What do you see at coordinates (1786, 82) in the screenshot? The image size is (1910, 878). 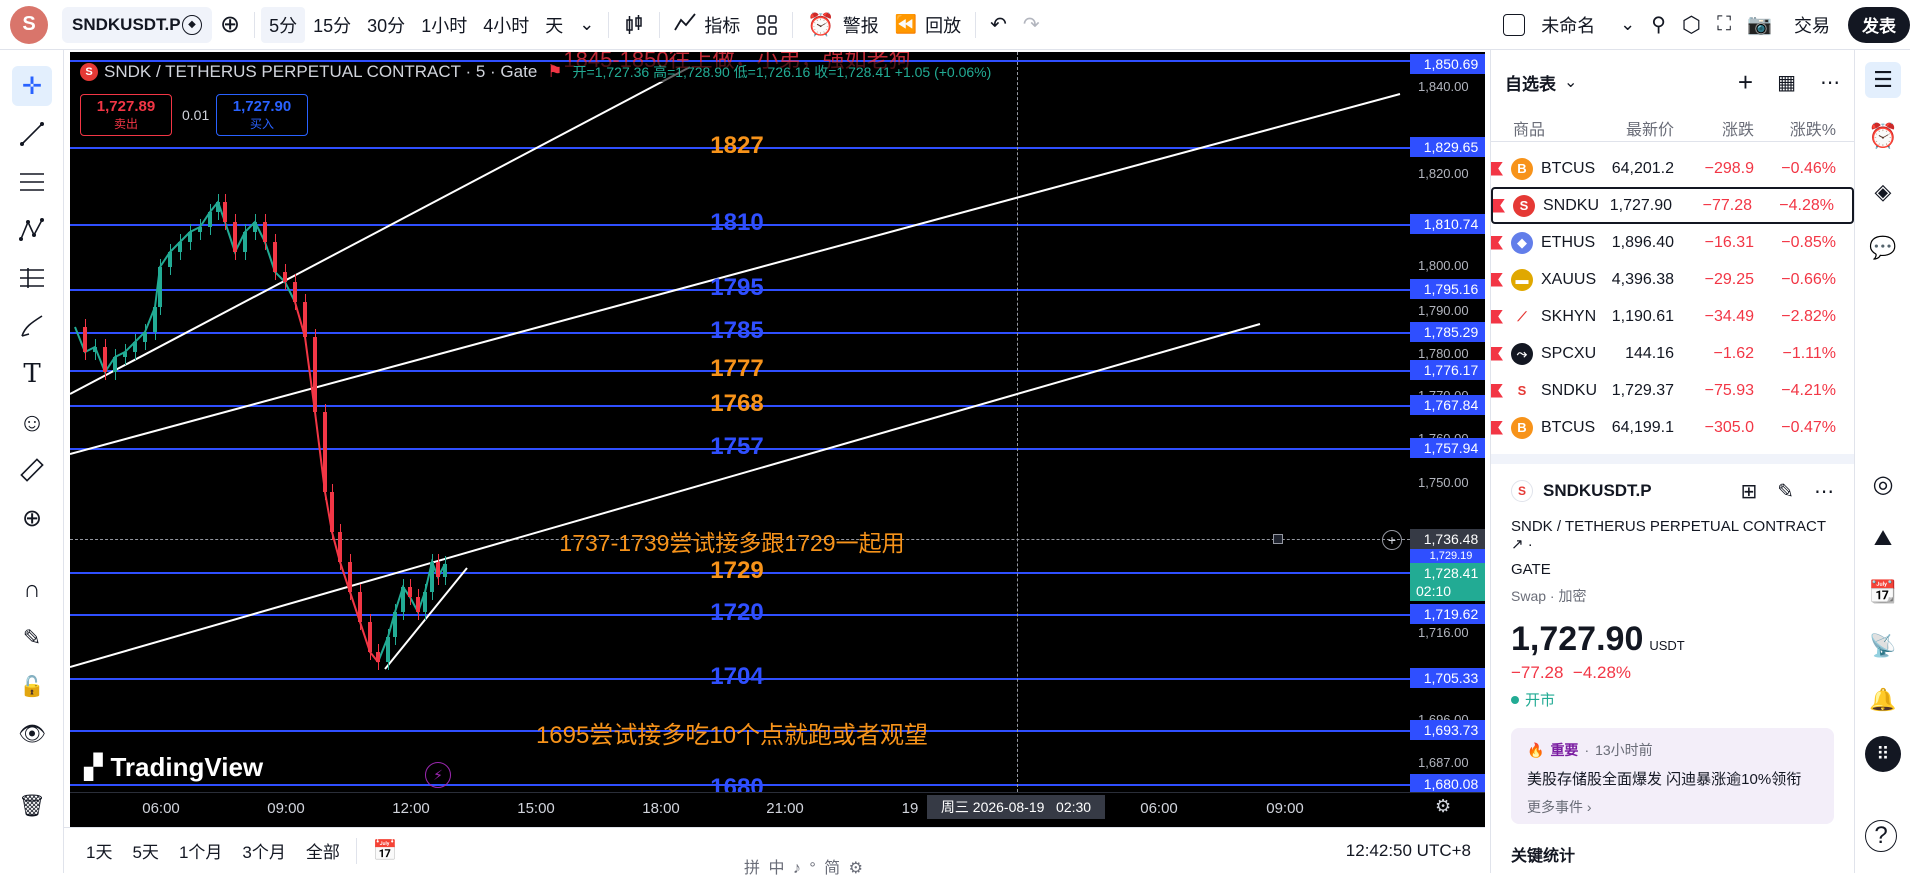 I see `table-view-icon: ▦` at bounding box center [1786, 82].